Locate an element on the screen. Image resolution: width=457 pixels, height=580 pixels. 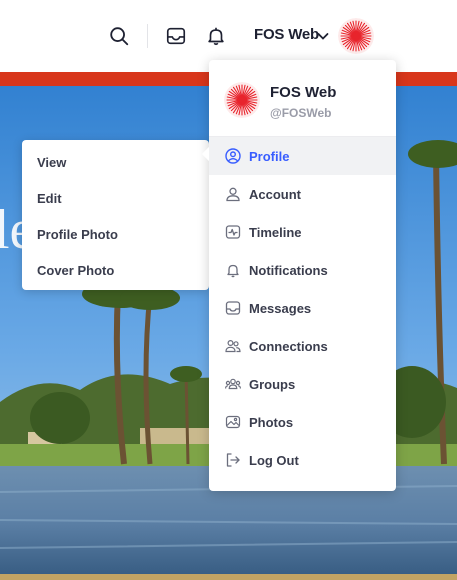
user-name: FOS Web is located at coordinates (286, 34).